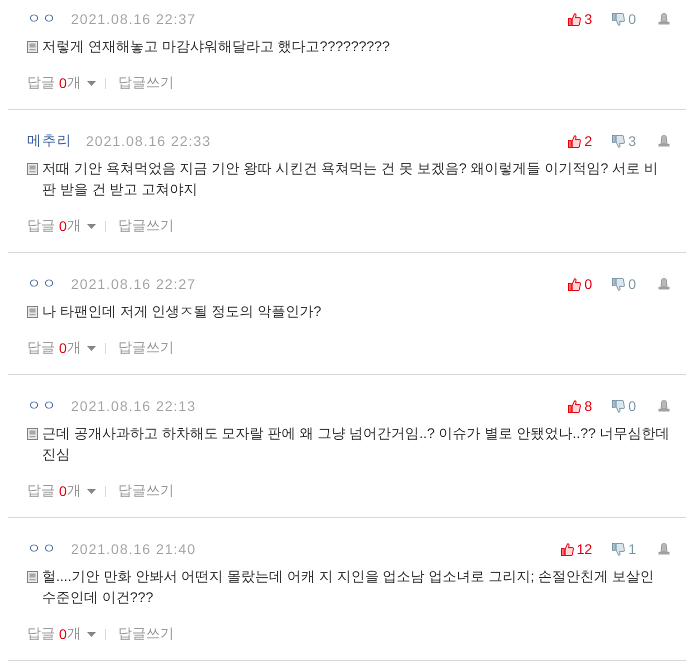 The height and width of the screenshot is (664, 690). What do you see at coordinates (349, 587) in the screenshot?
I see `comment-text: 헐....기안 만화 안봐서 어떤지 몰랐는데 어캐 지 지인을 업소남 업소녀로 그리지; 손절안친게 보살인 수준인데 이건???` at bounding box center [349, 587].